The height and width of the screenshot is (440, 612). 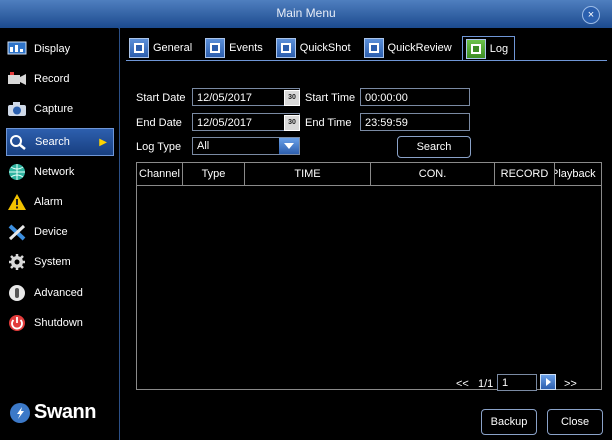 I want to click on system-icon, so click(x=17, y=262).